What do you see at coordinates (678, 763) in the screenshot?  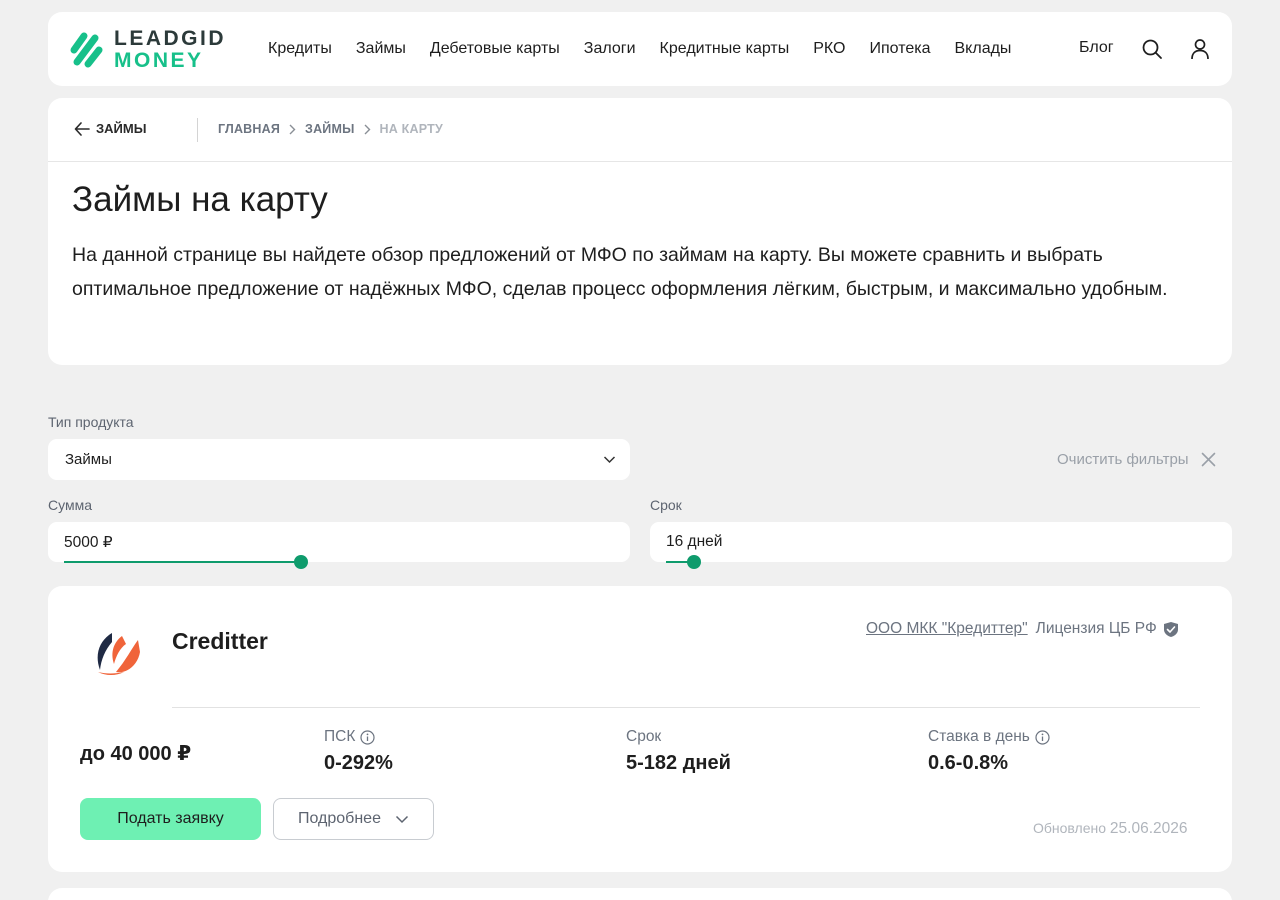 I see `term-stat-value: 5-182 дней` at bounding box center [678, 763].